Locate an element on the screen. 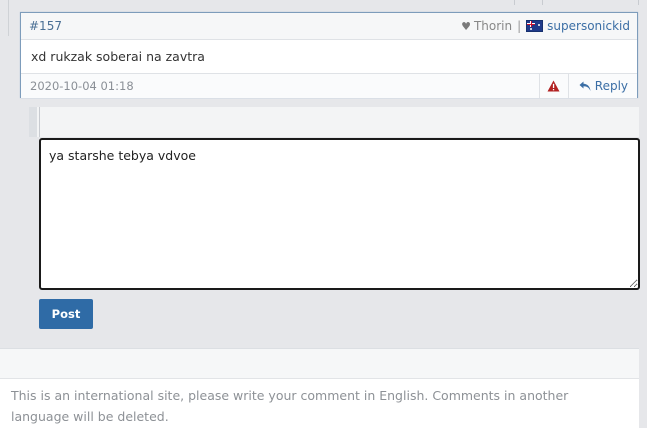 This screenshot has width=647, height=428. warning-icon is located at coordinates (553, 86).